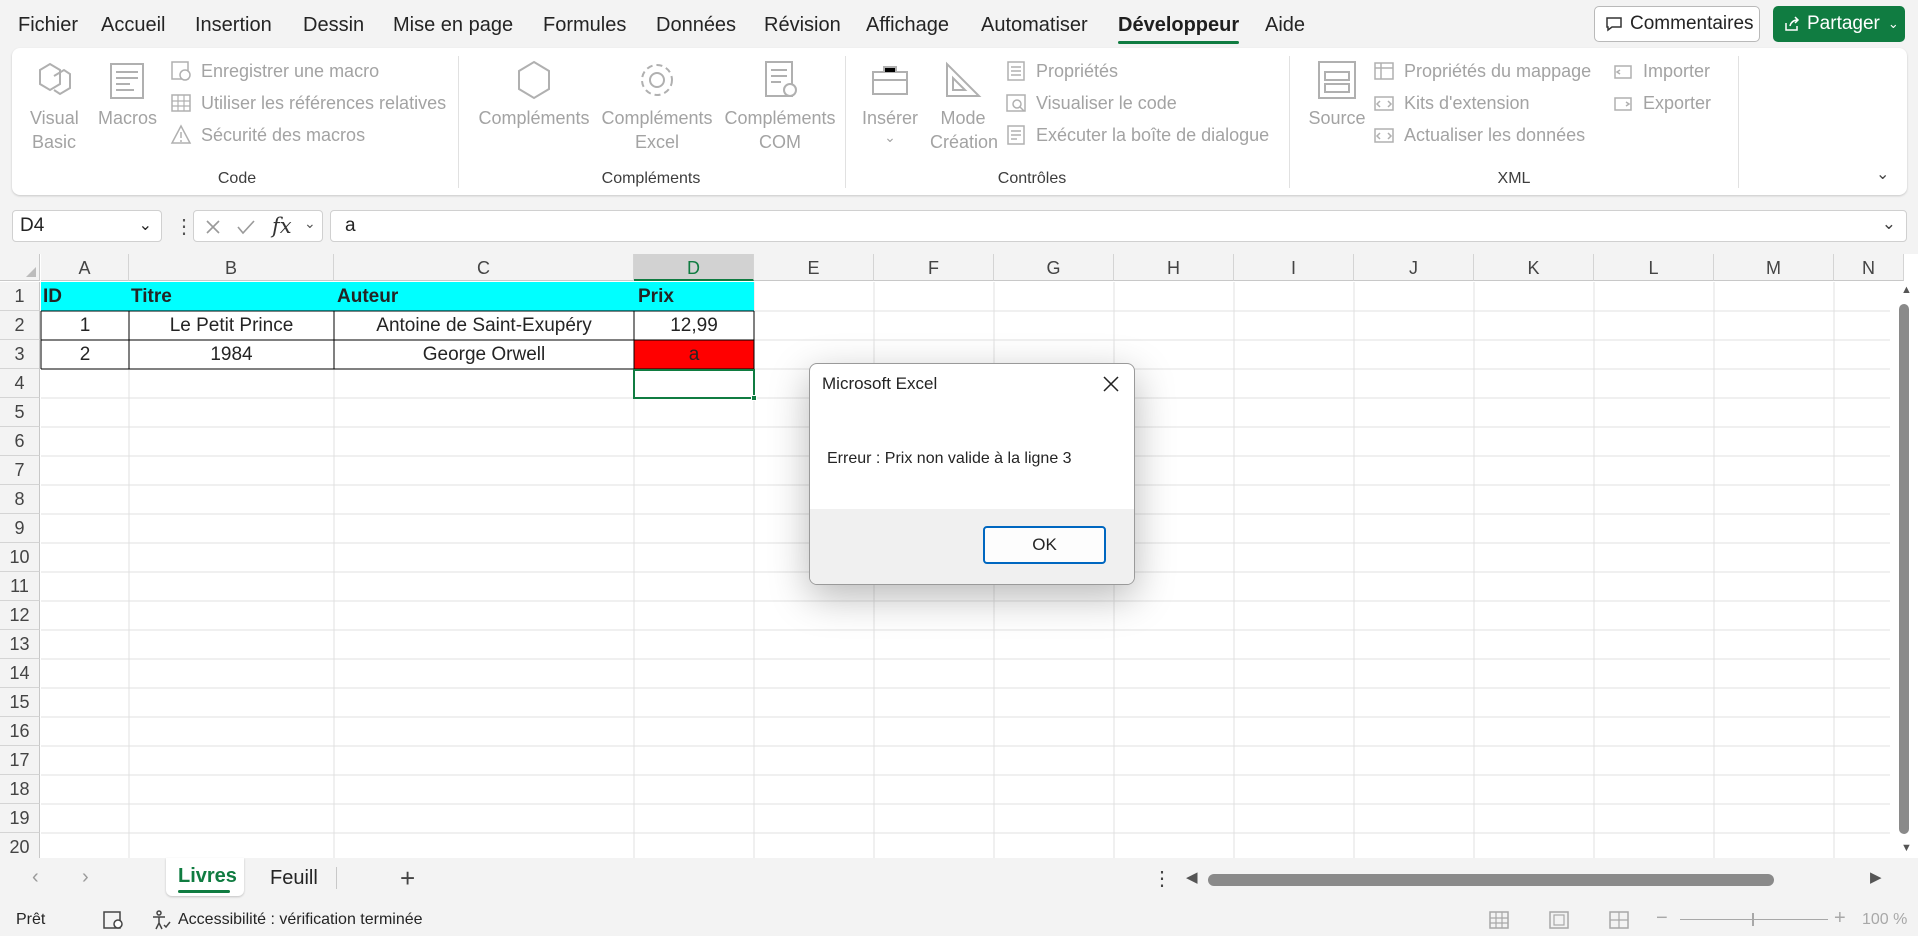 The width and height of the screenshot is (1918, 936). Describe the element at coordinates (534, 118) in the screenshot. I see `addins-label: Compléments` at that location.